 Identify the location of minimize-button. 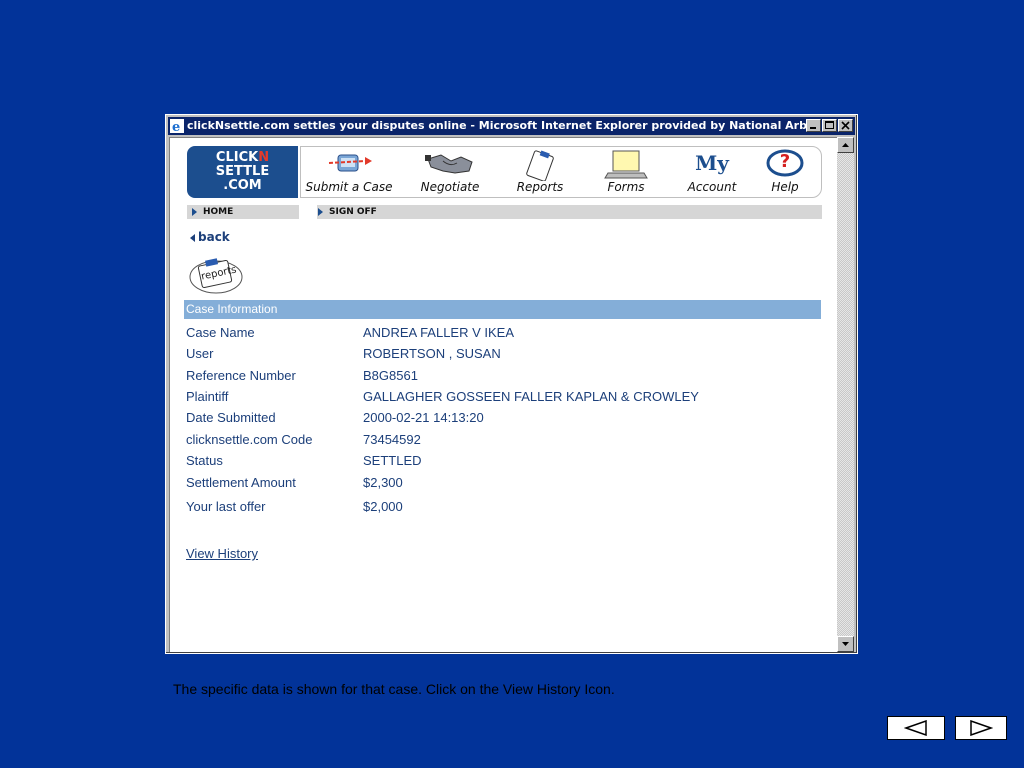
(813, 125).